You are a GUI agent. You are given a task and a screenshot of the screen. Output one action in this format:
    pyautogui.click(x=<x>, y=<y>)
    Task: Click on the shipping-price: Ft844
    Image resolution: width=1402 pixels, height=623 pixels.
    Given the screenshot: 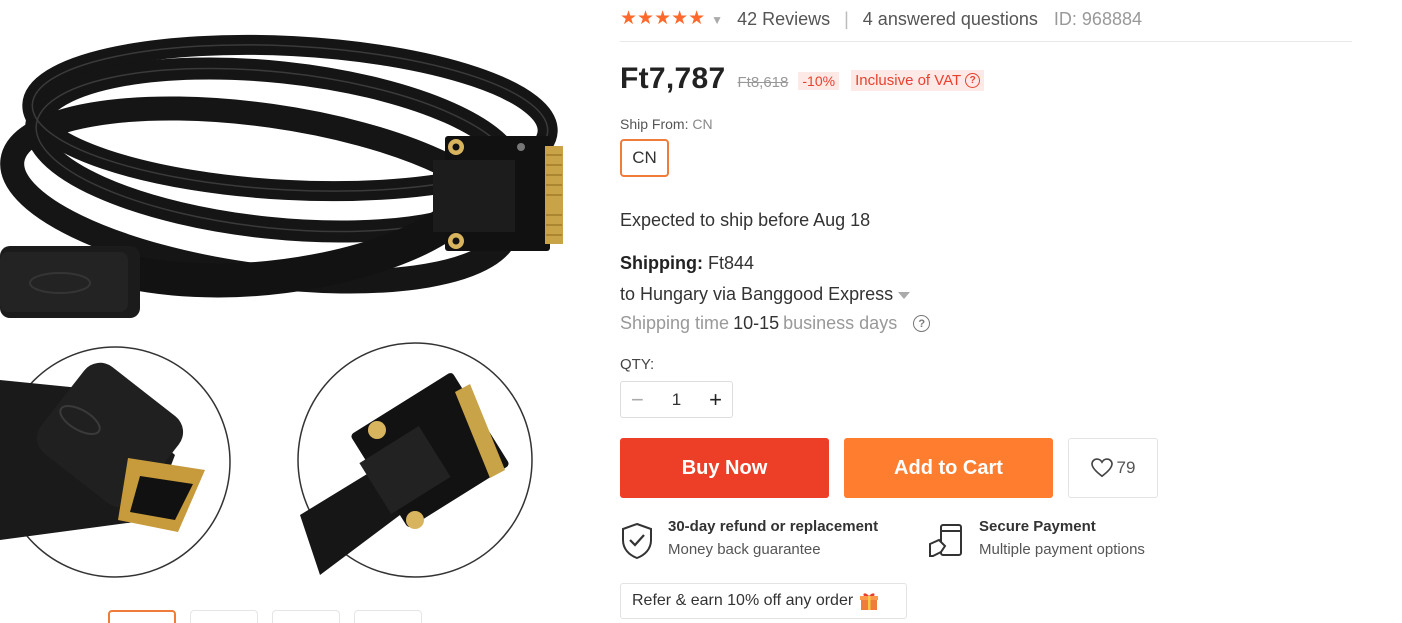 What is the action you would take?
    pyautogui.click(x=731, y=263)
    